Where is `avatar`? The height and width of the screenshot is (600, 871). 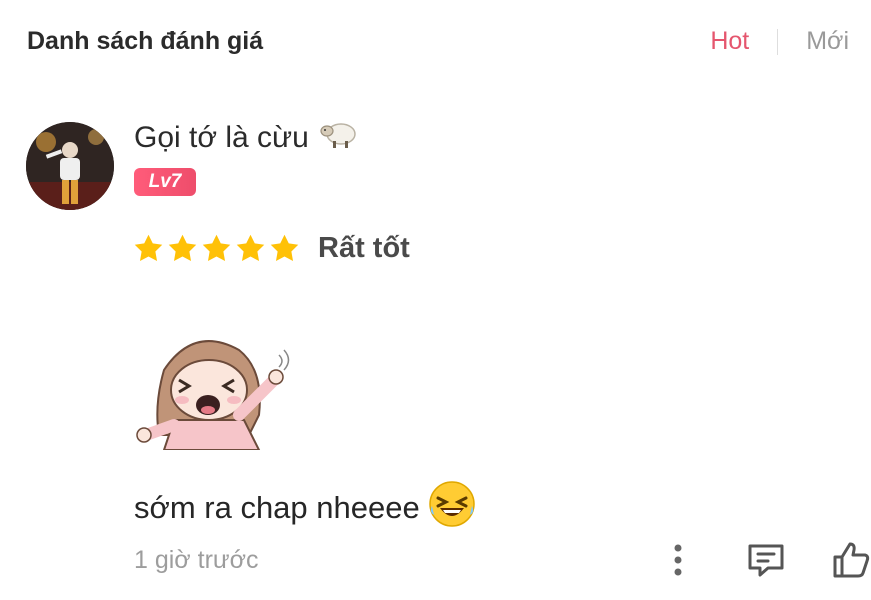
avatar is located at coordinates (70, 166).